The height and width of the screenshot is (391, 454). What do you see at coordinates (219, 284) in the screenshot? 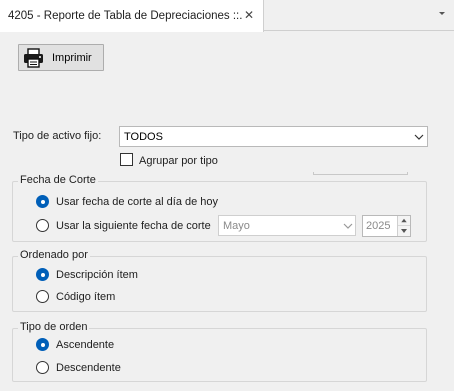
I see `order-by-group` at bounding box center [219, 284].